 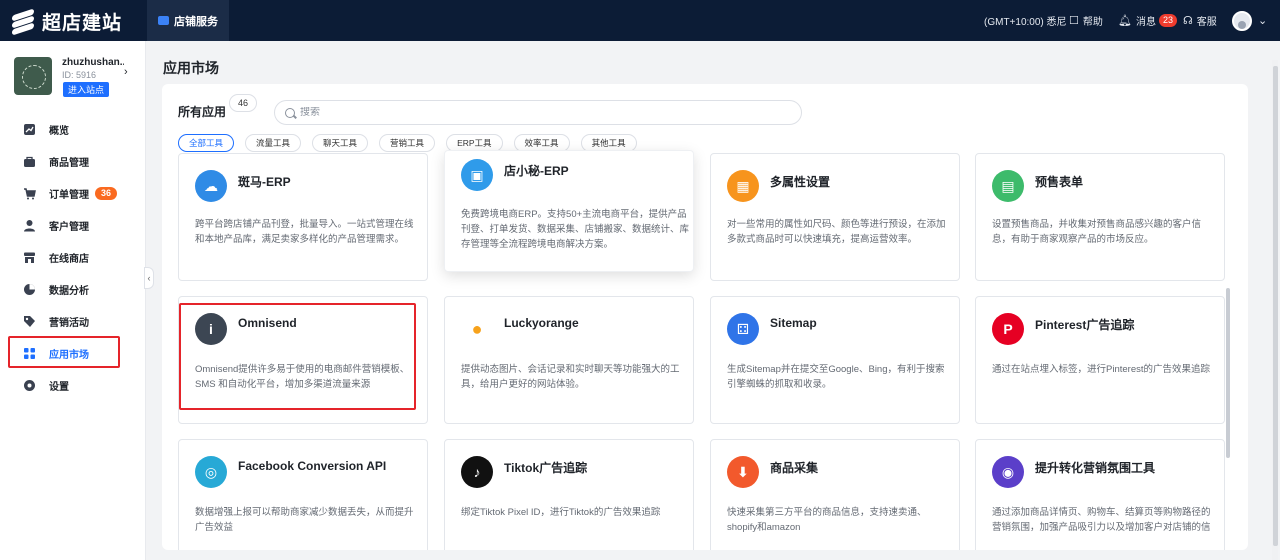 I want to click on app-card-title: 预售表单, so click(x=1059, y=182).